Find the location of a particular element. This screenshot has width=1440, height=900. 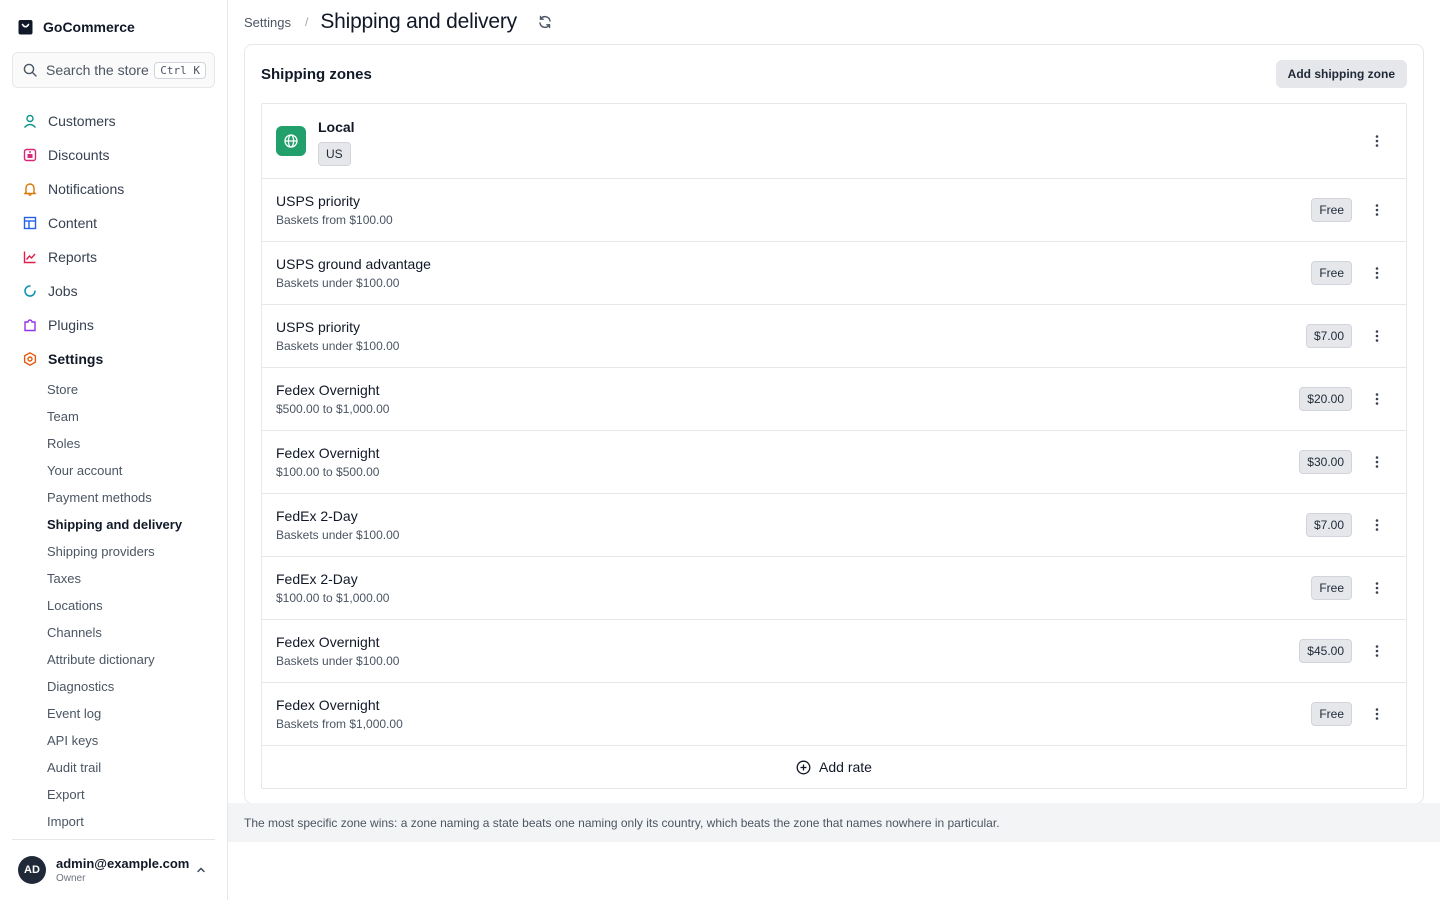

subnav-item-api-keys: API keys is located at coordinates (132, 740).